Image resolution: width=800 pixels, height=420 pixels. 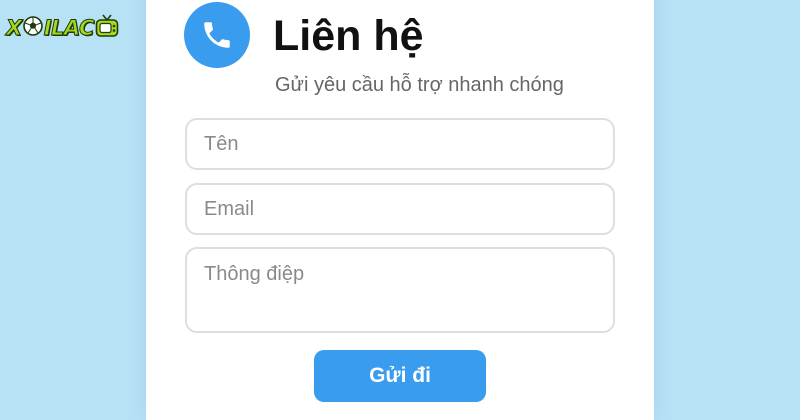 I want to click on name-field, so click(x=400, y=144).